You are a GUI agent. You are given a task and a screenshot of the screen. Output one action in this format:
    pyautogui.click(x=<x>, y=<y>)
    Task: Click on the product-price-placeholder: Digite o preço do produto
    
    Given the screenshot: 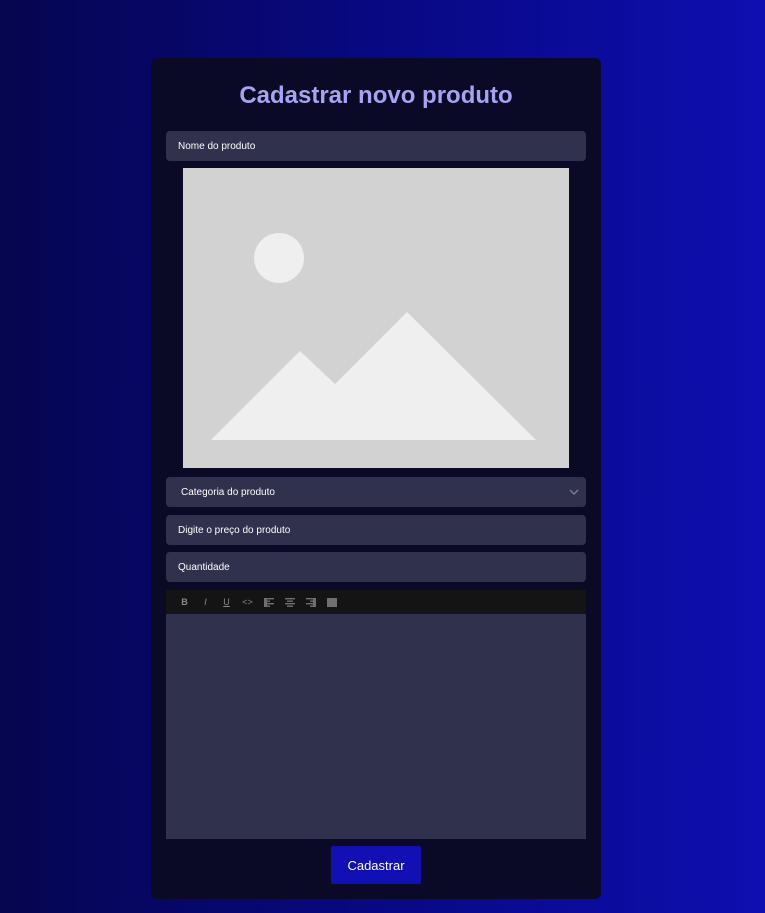 What is the action you would take?
    pyautogui.click(x=234, y=530)
    